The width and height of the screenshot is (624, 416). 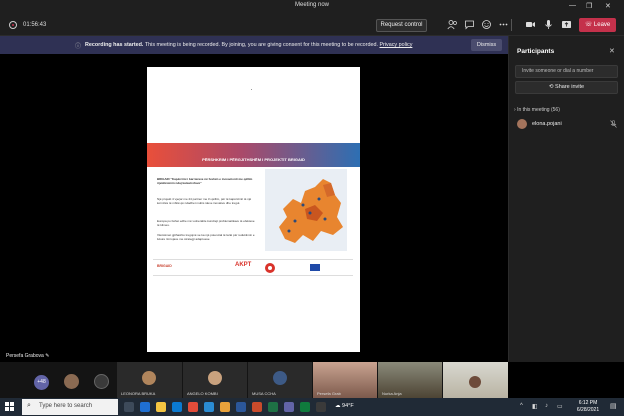 What do you see at coordinates (161, 407) in the screenshot?
I see `file-explorer-icon` at bounding box center [161, 407].